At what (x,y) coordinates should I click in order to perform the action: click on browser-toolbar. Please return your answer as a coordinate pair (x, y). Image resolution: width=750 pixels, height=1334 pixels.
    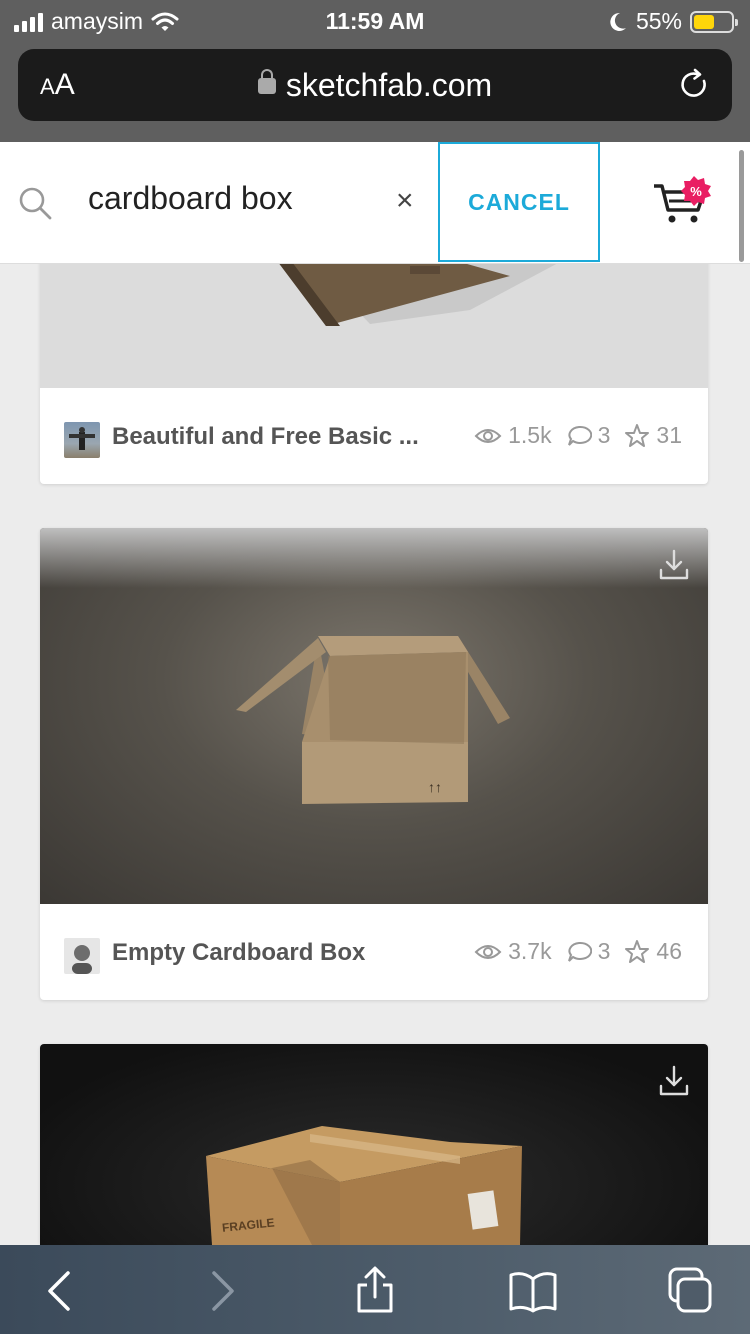
    Looking at the image, I should click on (375, 1289).